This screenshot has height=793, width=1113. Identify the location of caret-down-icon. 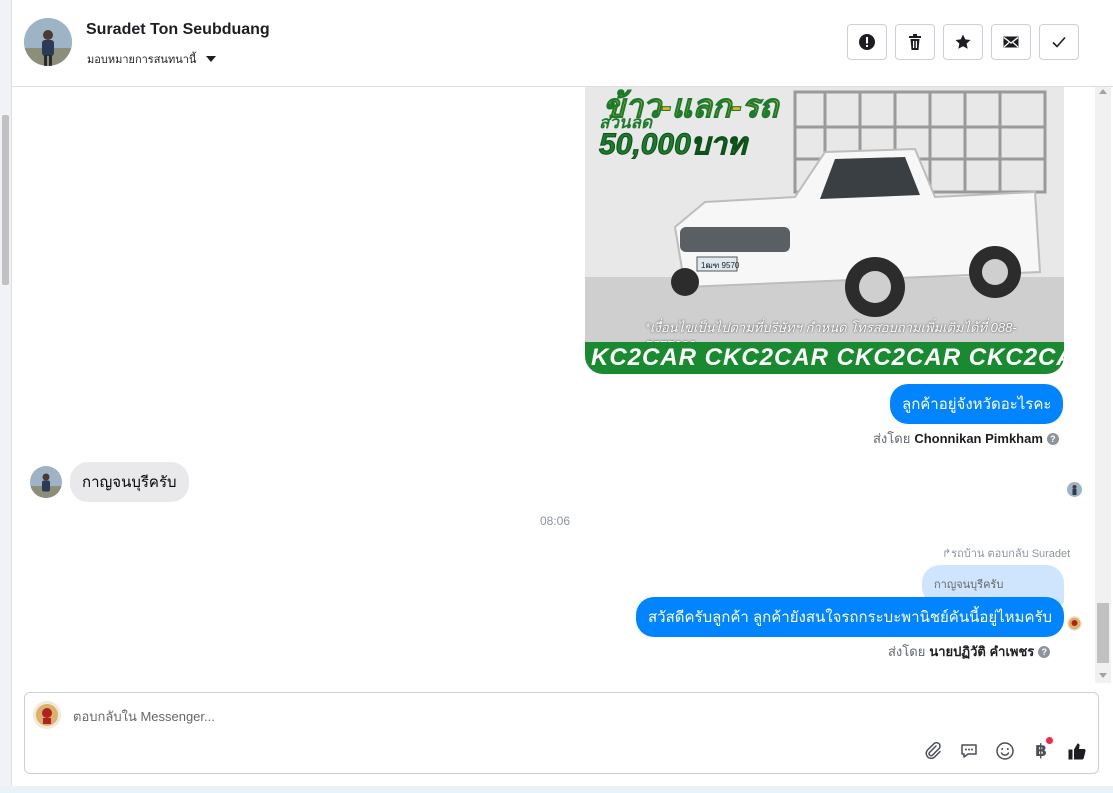
(211, 59).